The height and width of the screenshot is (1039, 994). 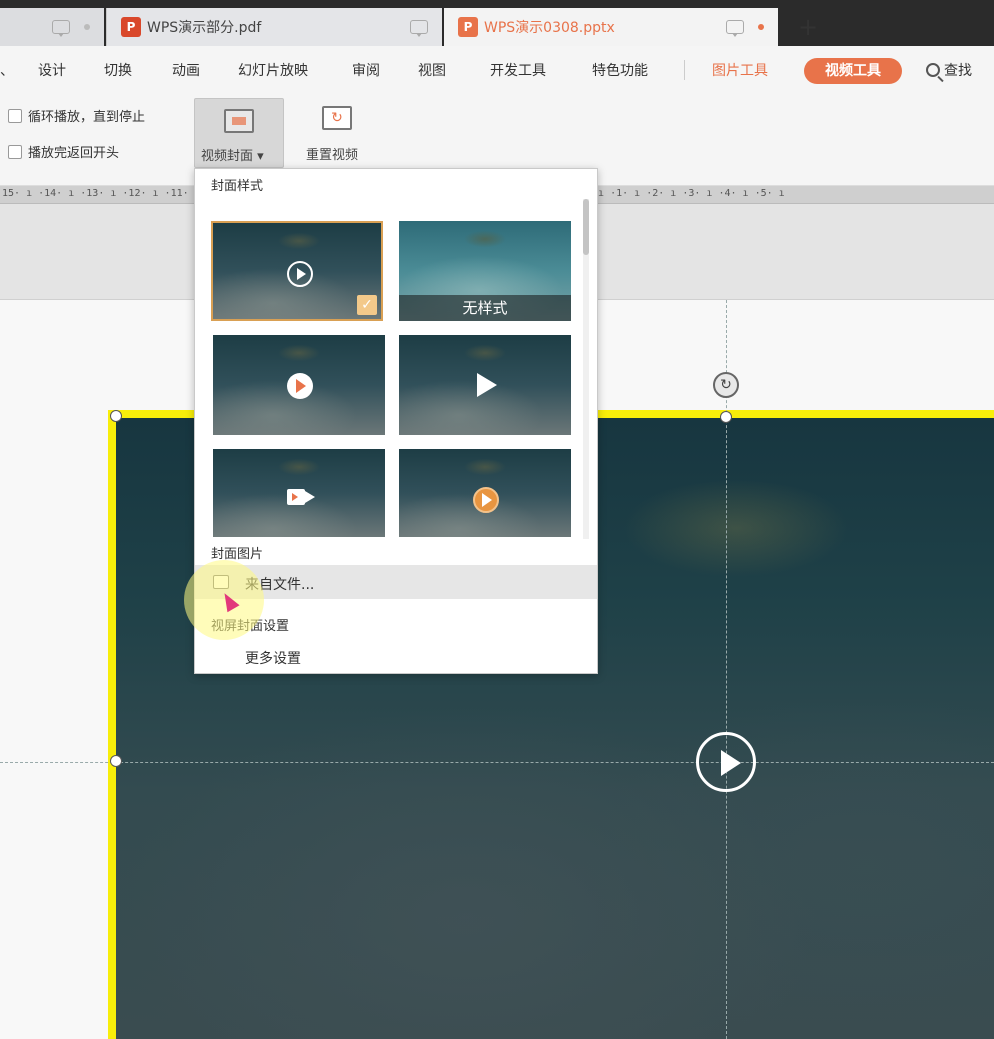 What do you see at coordinates (468, 27) in the screenshot?
I see `ppt-doc-icon: P` at bounding box center [468, 27].